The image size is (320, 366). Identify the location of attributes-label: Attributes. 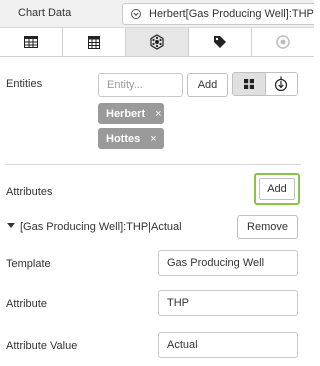
(29, 192).